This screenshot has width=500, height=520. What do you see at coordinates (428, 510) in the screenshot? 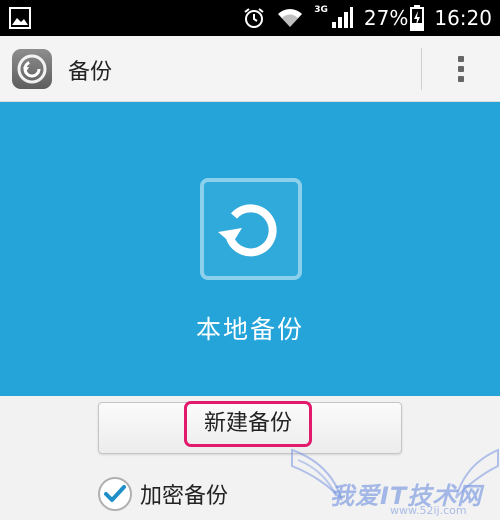
I see `watermark-url: www.52ij.com` at bounding box center [428, 510].